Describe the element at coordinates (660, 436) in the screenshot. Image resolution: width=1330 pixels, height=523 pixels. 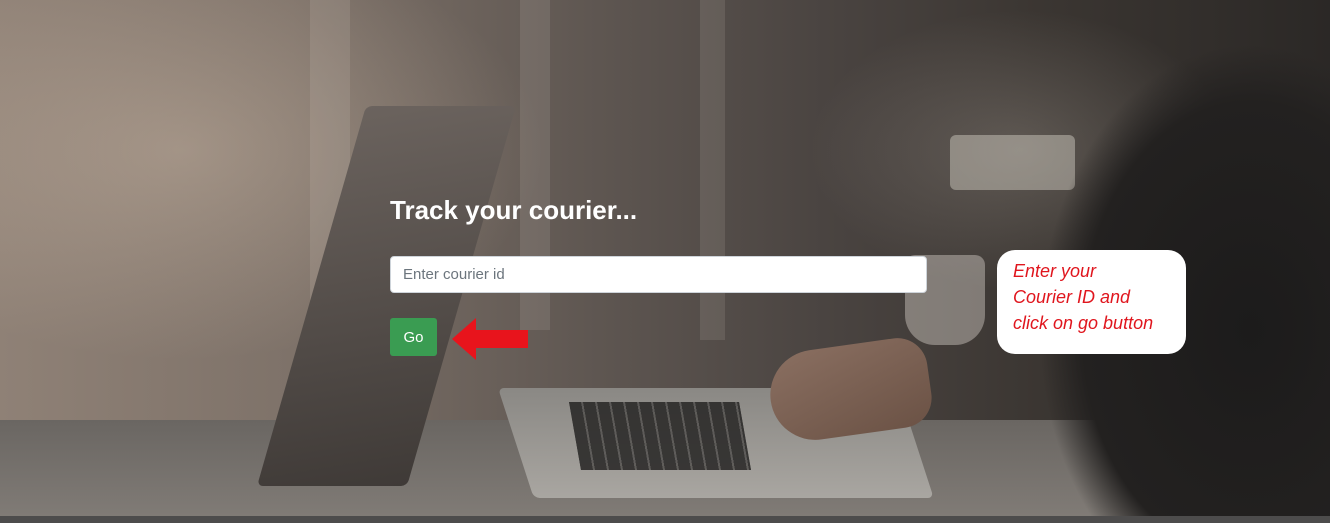
I see `laptop-keyboard` at that location.